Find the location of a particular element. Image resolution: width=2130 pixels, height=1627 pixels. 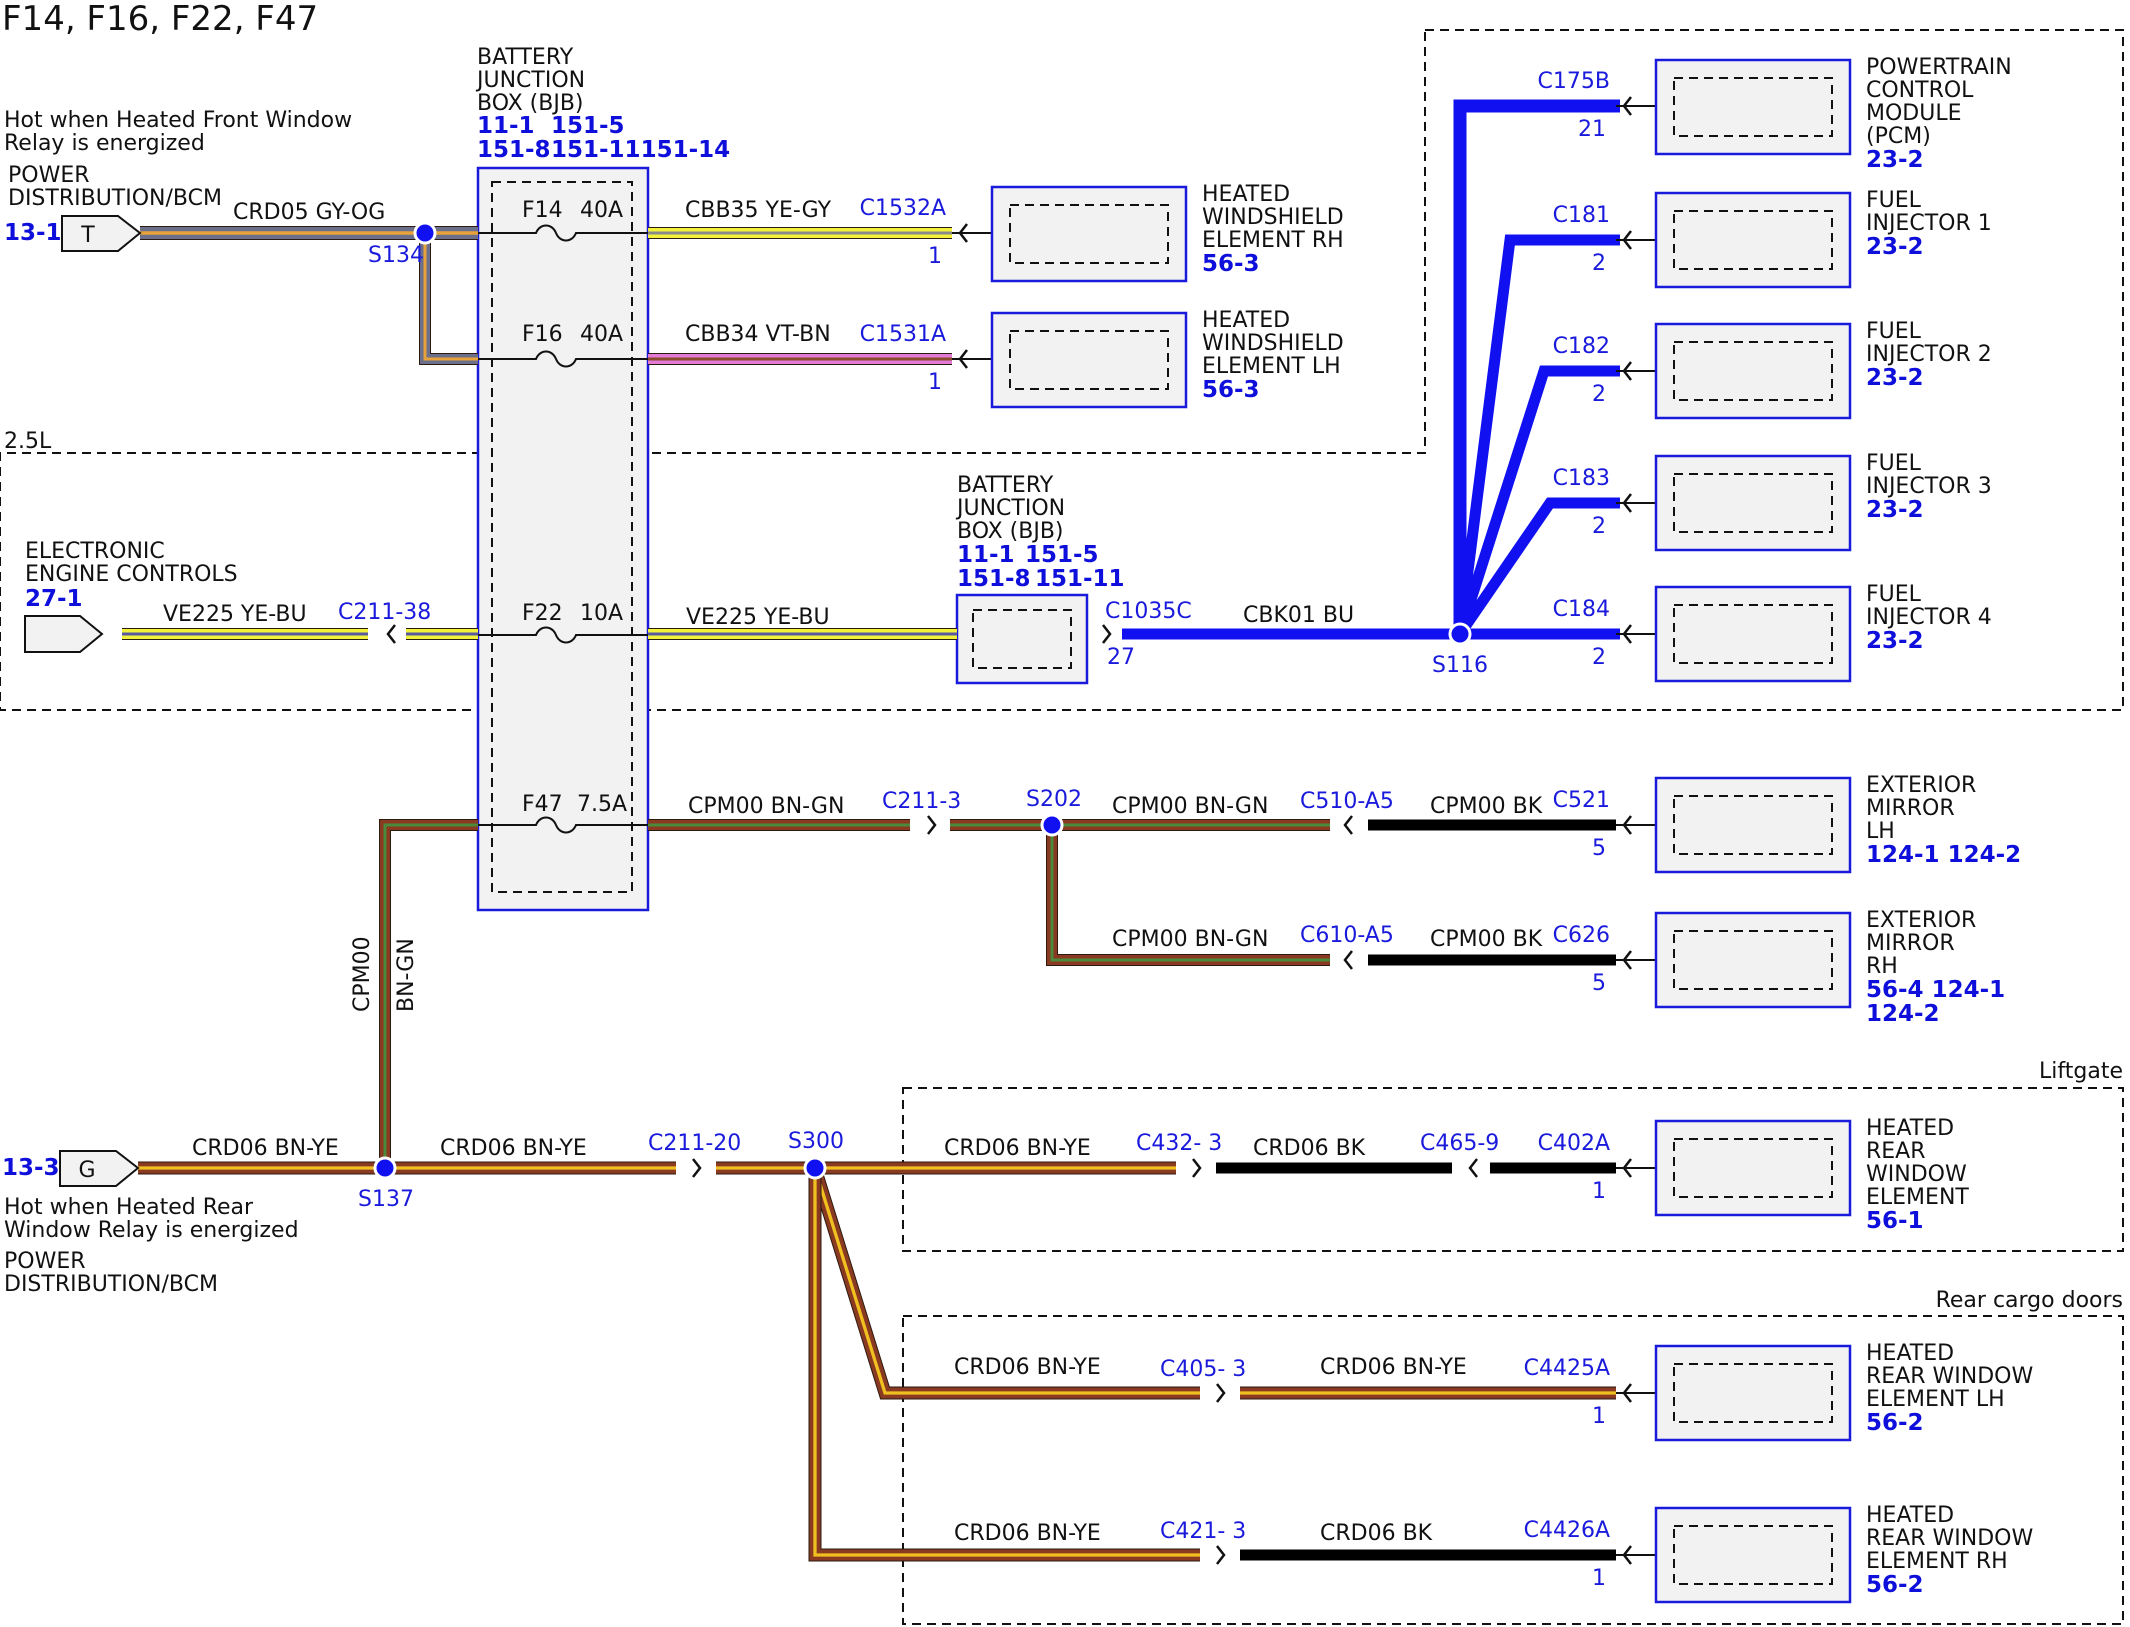

component-name: LH is located at coordinates (1880, 831).